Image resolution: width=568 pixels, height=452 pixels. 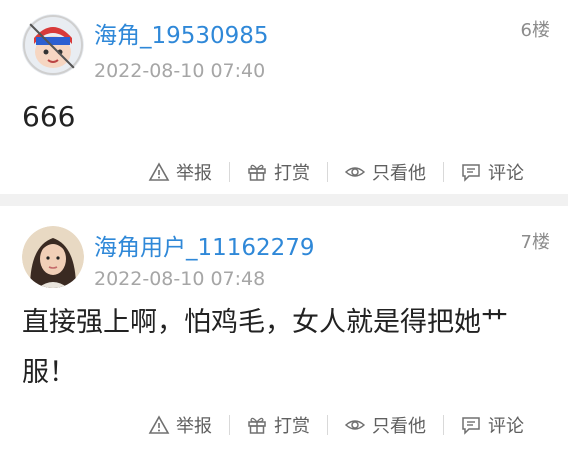 What do you see at coordinates (284, 200) in the screenshot?
I see `post-divider` at bounding box center [284, 200].